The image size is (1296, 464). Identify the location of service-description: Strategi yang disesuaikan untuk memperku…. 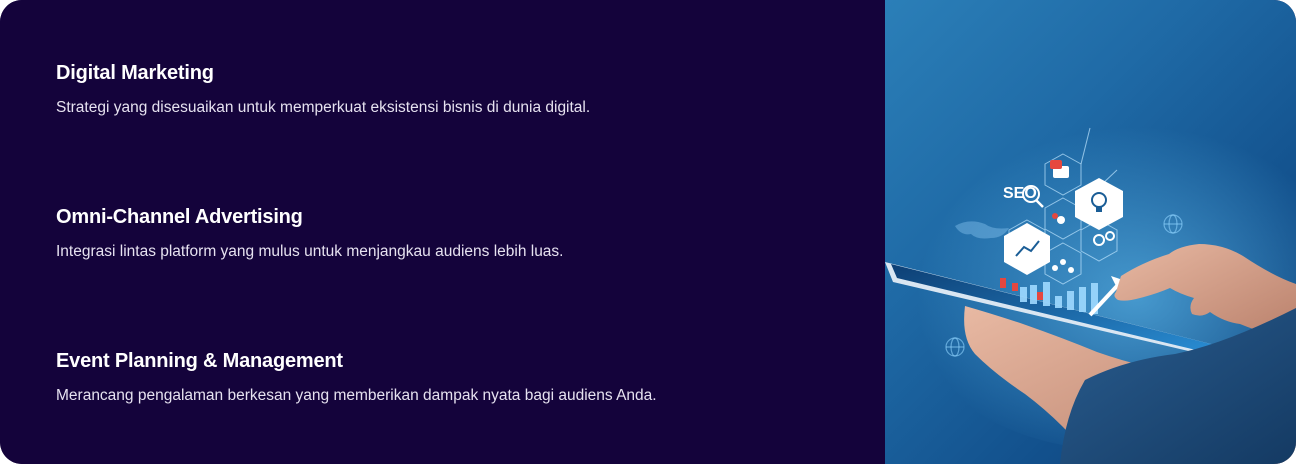
(323, 107).